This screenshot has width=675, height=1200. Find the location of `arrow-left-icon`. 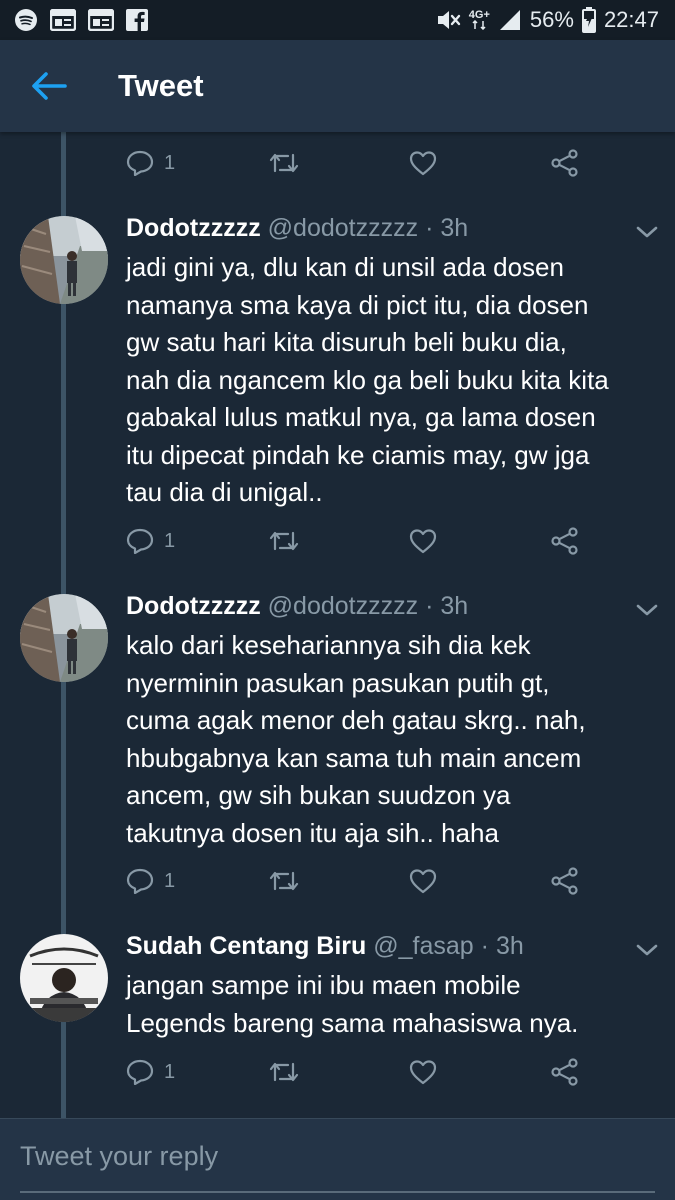

arrow-left-icon is located at coordinates (49, 86).